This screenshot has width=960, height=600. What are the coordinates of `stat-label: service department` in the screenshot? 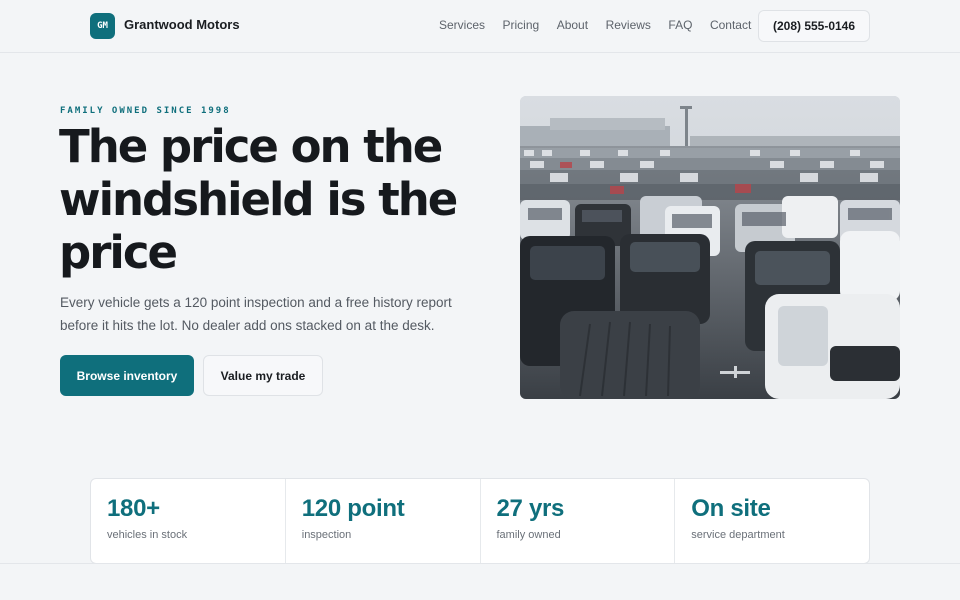 It's located at (738, 535).